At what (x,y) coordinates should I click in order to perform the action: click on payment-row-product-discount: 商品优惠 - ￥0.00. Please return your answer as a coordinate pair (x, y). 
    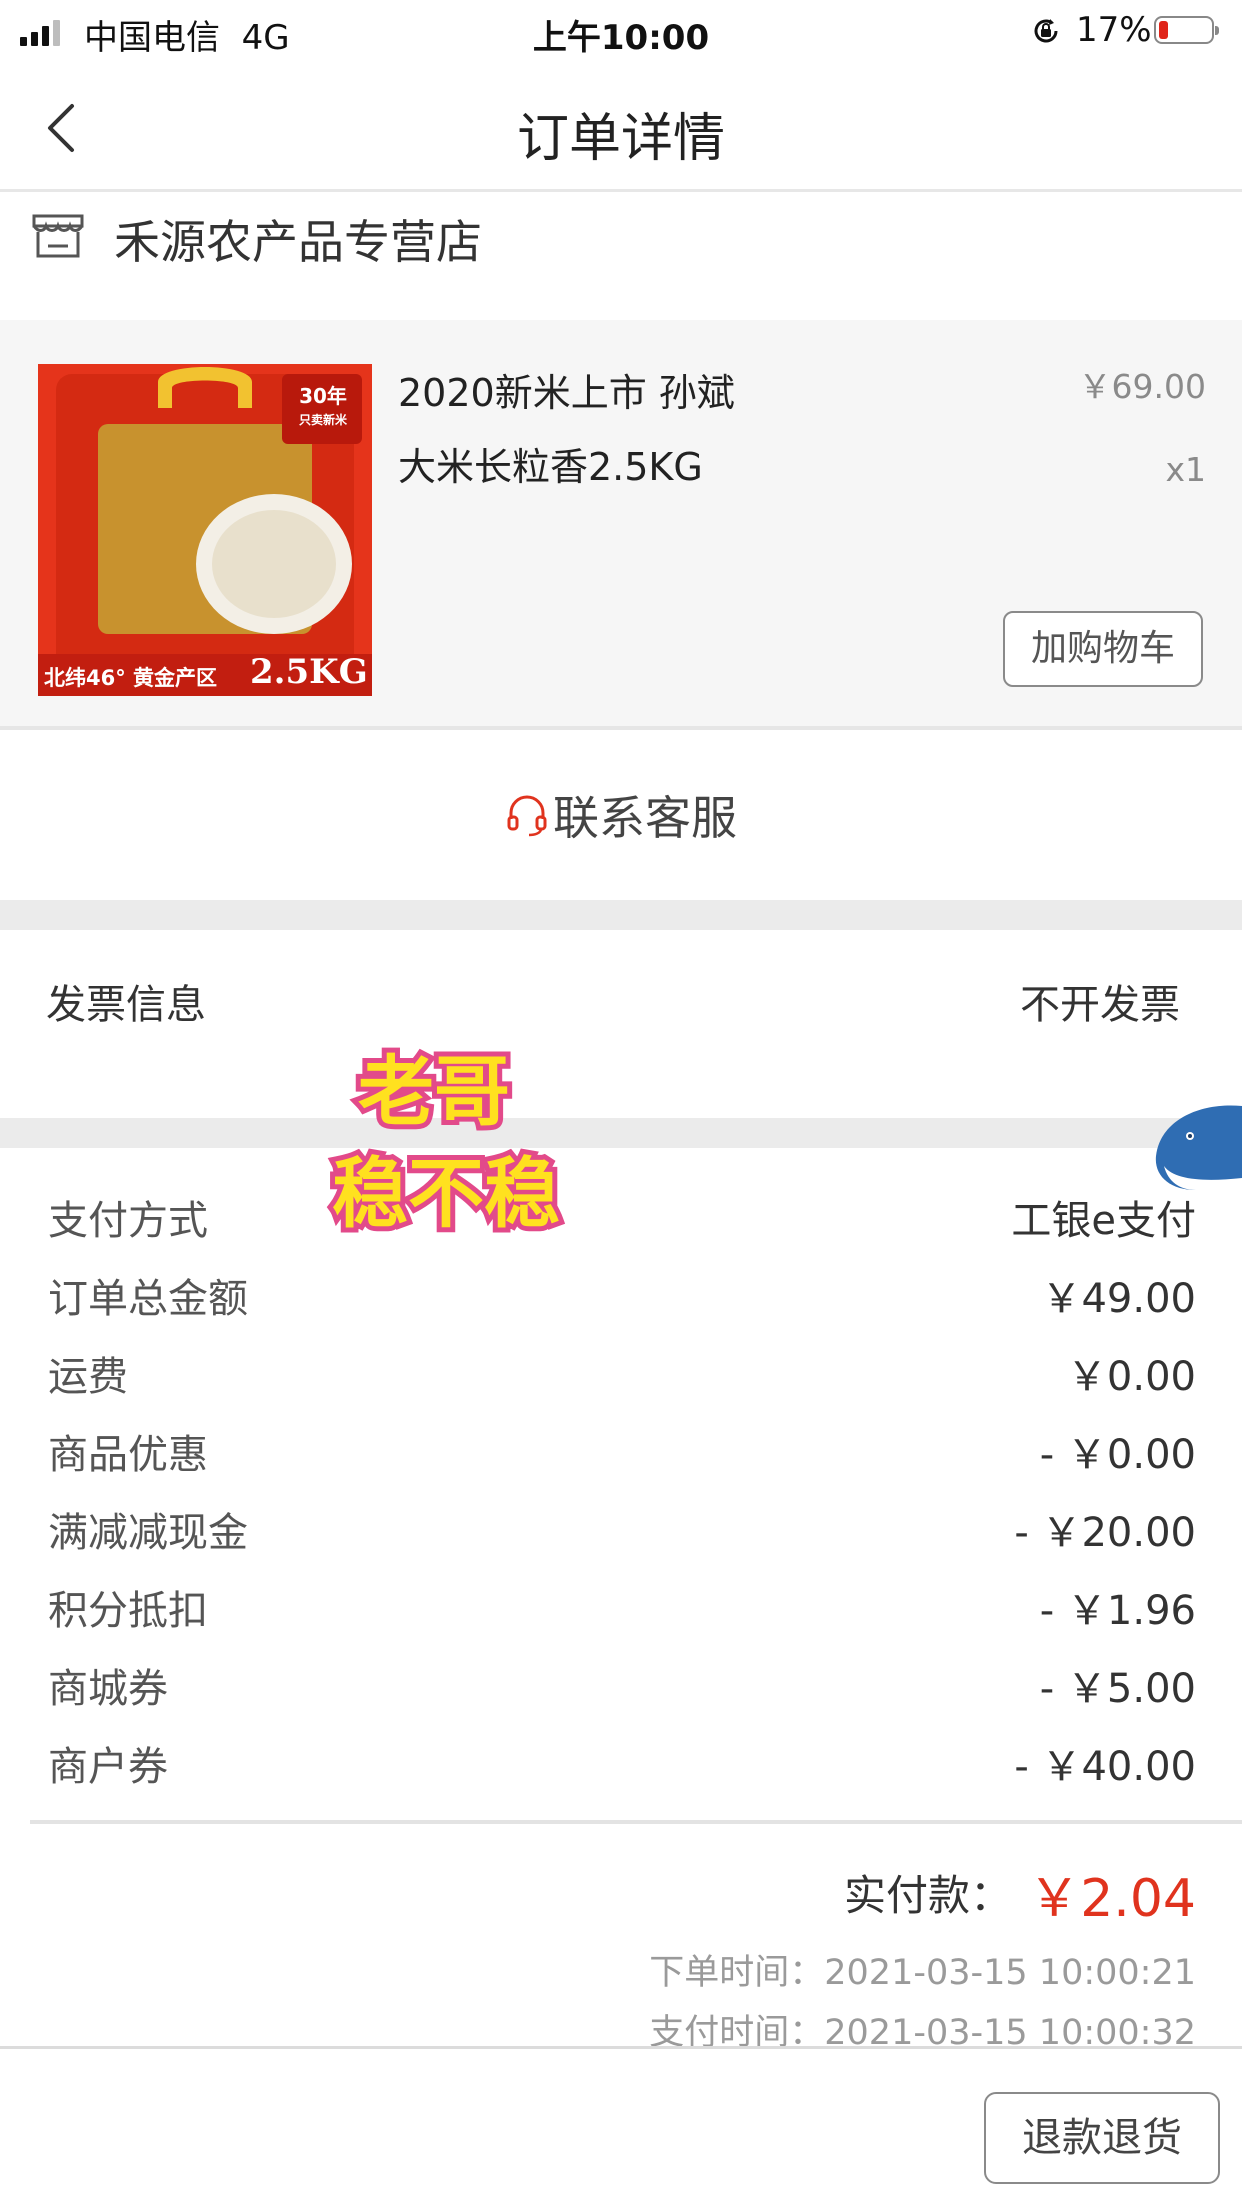
    Looking at the image, I should click on (622, 1453).